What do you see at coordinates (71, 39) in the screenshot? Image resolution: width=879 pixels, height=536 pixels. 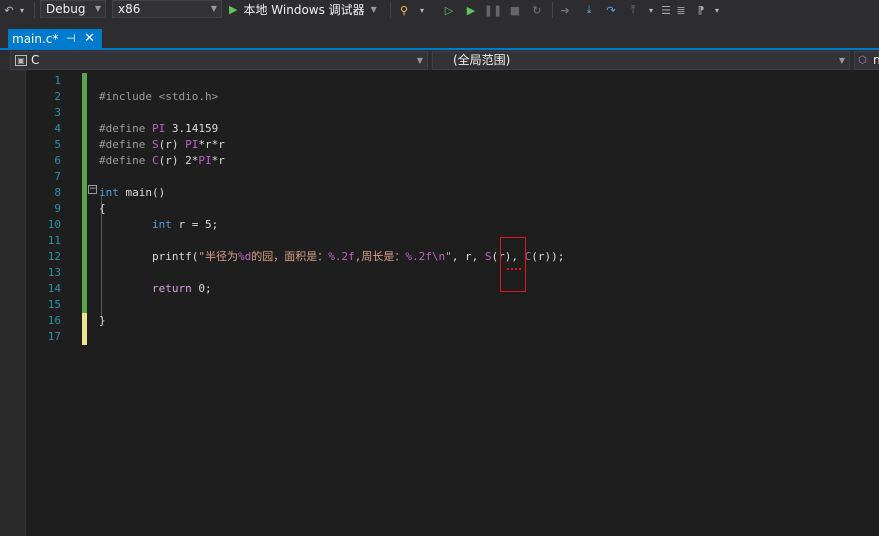 I see `pin-icon: ⊣` at bounding box center [71, 39].